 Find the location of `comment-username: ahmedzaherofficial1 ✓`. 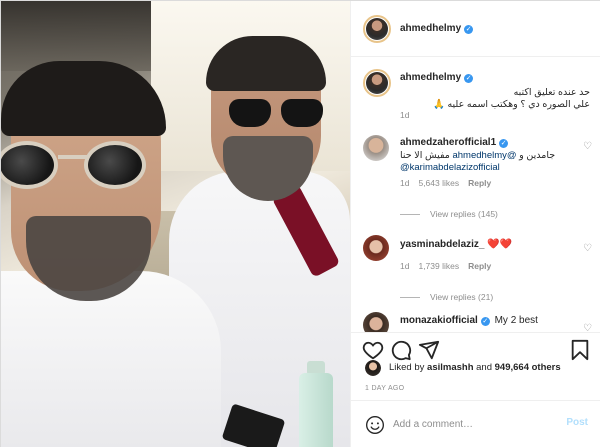

comment-username: ahmedzaherofficial1 ✓ is located at coordinates (454, 142).